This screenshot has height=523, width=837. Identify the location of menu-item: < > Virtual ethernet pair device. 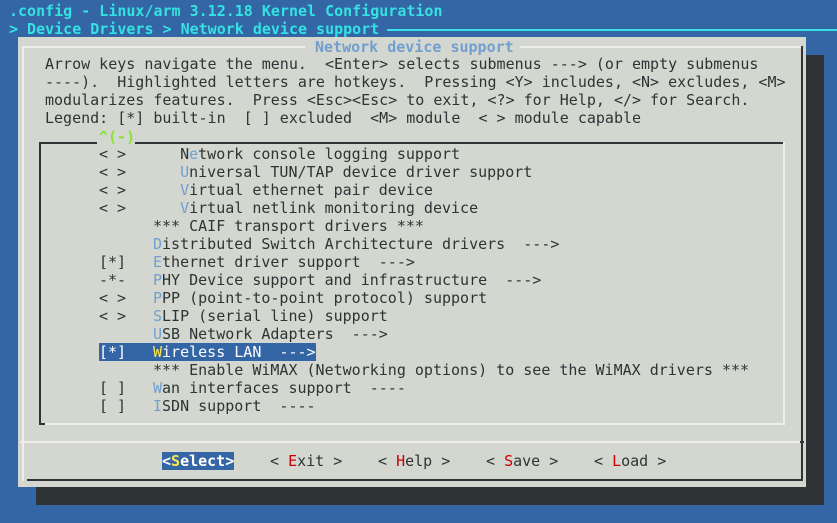
(266, 190).